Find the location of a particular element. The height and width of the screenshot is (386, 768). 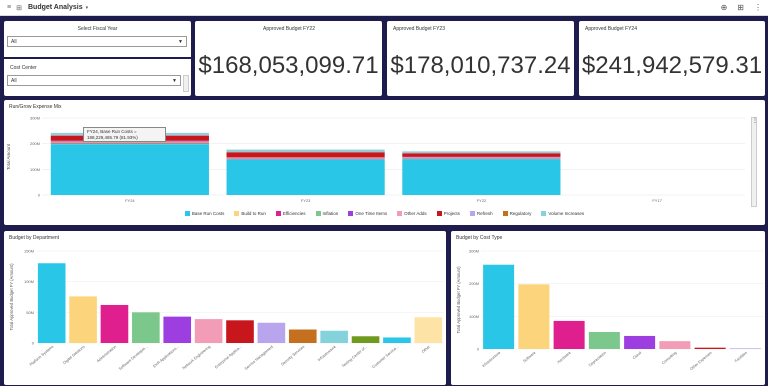

legend-item: One Time Items is located at coordinates (367, 213).